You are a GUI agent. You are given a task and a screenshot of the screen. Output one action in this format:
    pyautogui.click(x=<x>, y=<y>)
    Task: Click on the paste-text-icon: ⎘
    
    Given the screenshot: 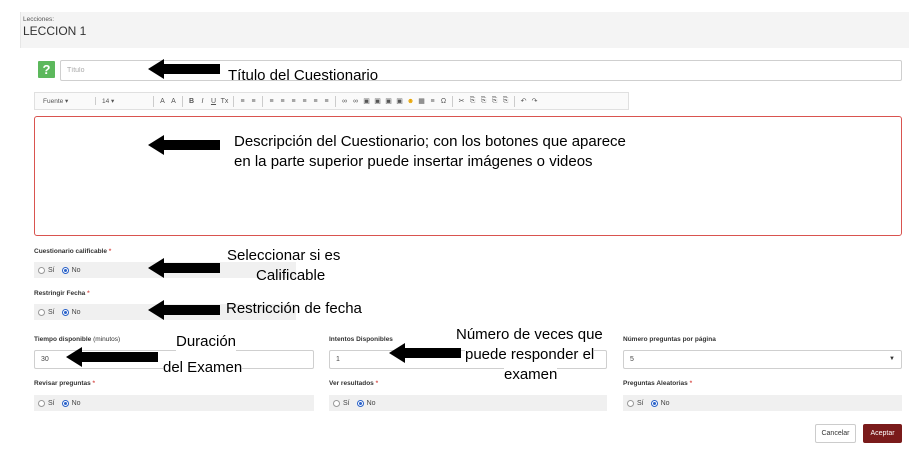 What is the action you would take?
    pyautogui.click(x=494, y=101)
    